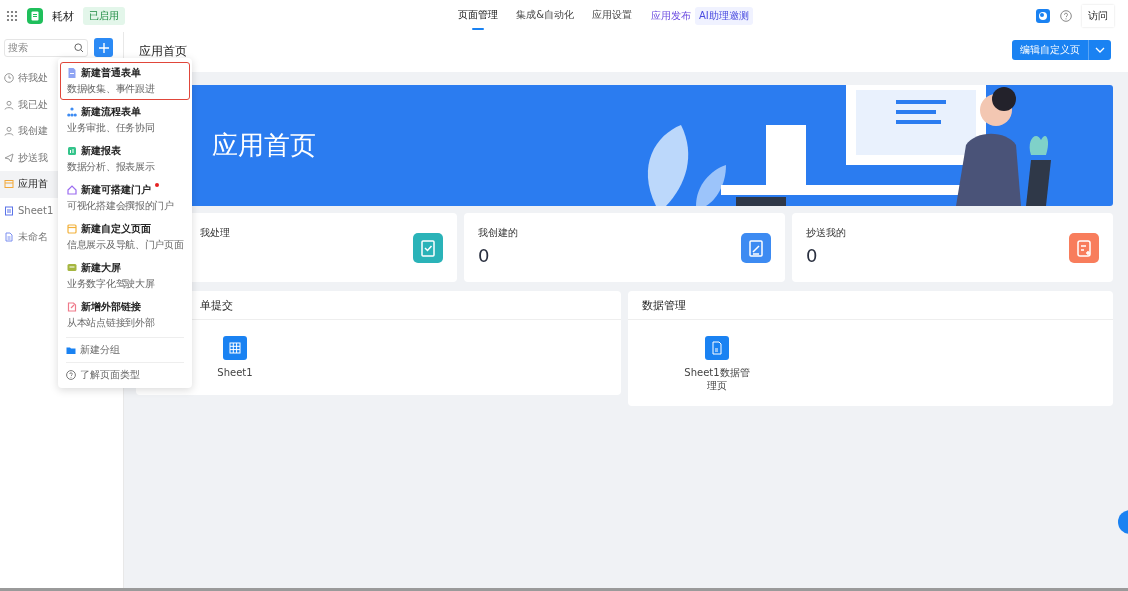  Describe the element at coordinates (63, 16) in the screenshot. I see `app-name: 耗材` at that location.